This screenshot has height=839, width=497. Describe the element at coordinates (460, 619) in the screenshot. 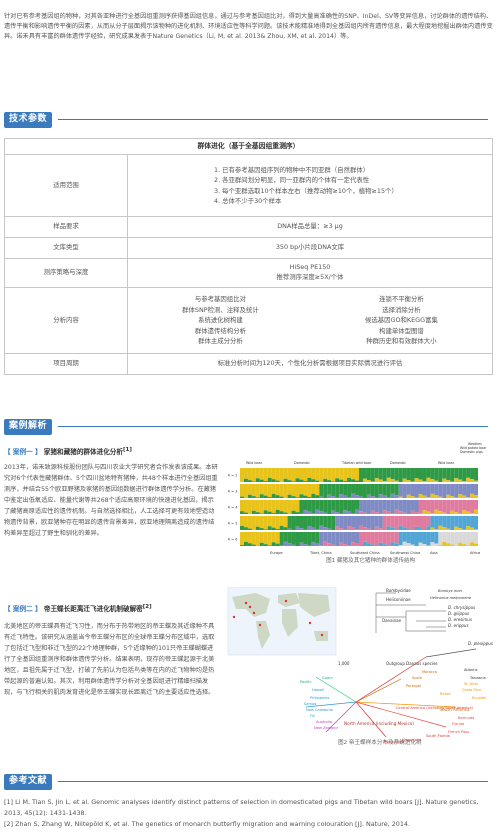

I see `tree-label: D. eresimus` at that location.